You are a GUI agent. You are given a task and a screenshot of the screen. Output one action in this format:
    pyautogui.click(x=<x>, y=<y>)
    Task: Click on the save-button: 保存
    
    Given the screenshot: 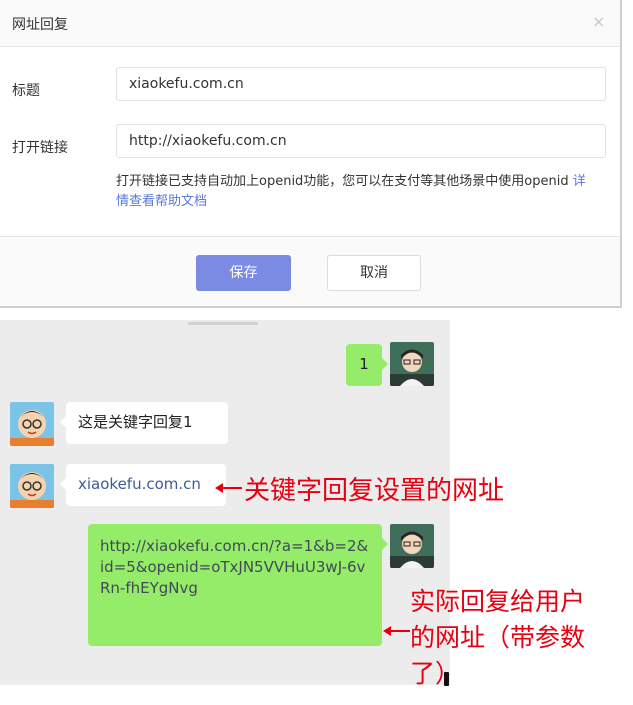 What is the action you would take?
    pyautogui.click(x=243, y=273)
    